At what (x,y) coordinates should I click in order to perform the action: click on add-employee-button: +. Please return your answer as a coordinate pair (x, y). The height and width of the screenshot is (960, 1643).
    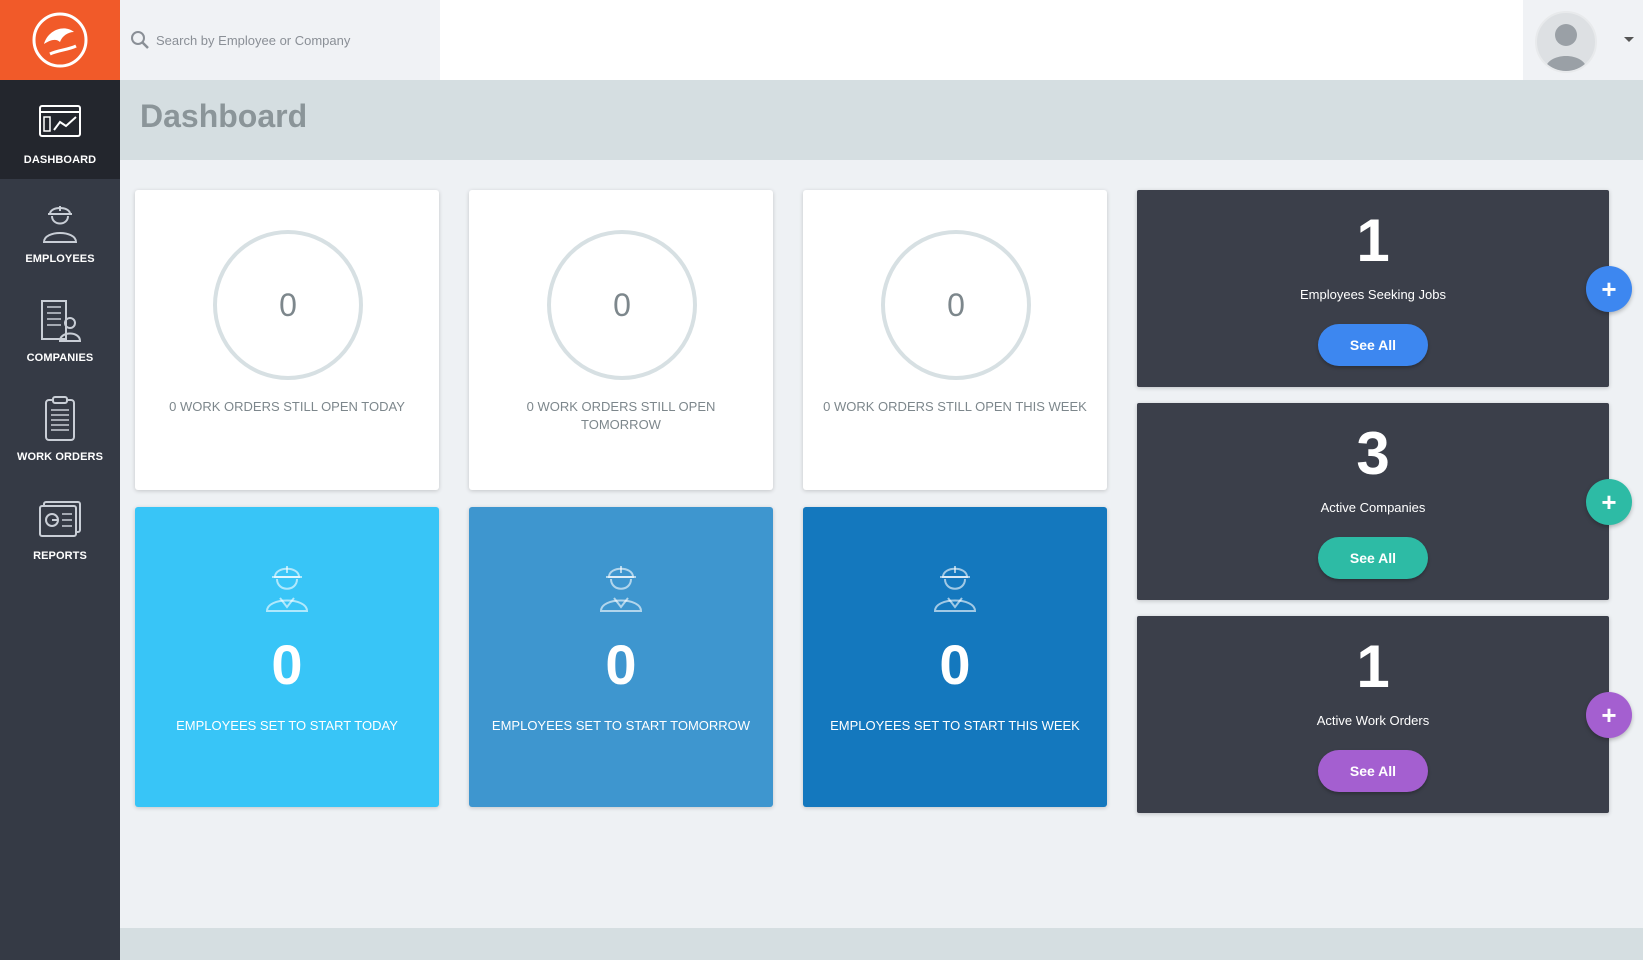
    Looking at the image, I should click on (1609, 289).